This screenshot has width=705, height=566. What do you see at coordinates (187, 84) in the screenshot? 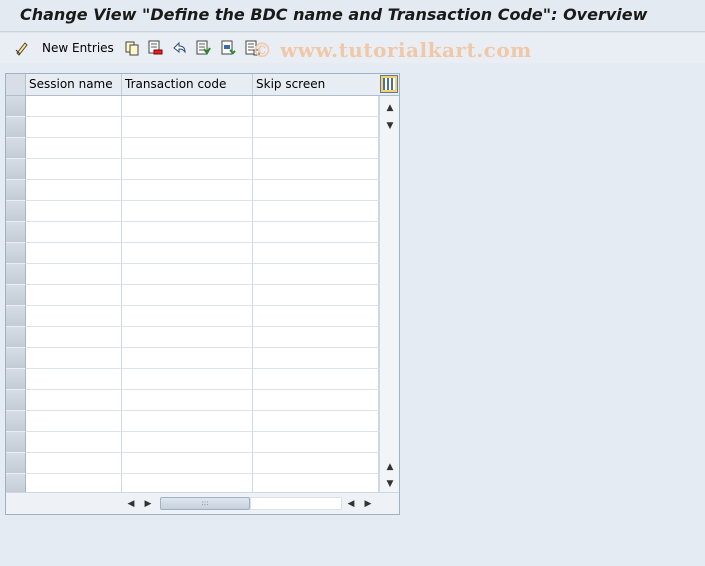
I see `column-header-transaction-code: Transaction code` at bounding box center [187, 84].